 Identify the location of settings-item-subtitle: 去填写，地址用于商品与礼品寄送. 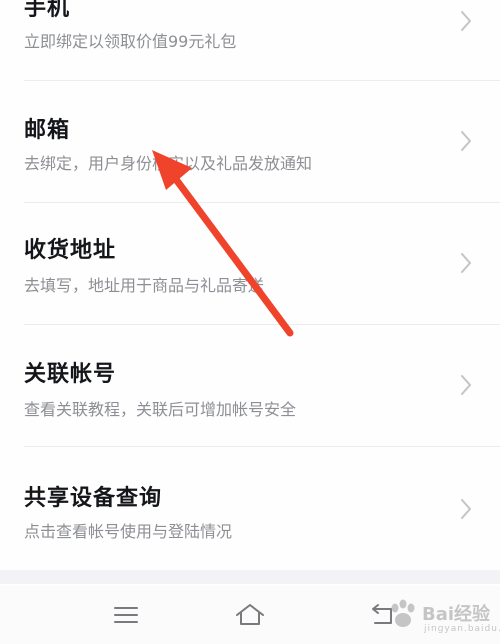
(144, 285).